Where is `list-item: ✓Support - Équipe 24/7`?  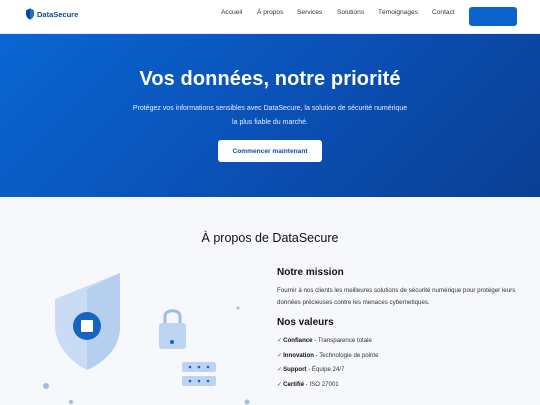
list-item: ✓Support - Équipe 24/7 is located at coordinates (328, 370).